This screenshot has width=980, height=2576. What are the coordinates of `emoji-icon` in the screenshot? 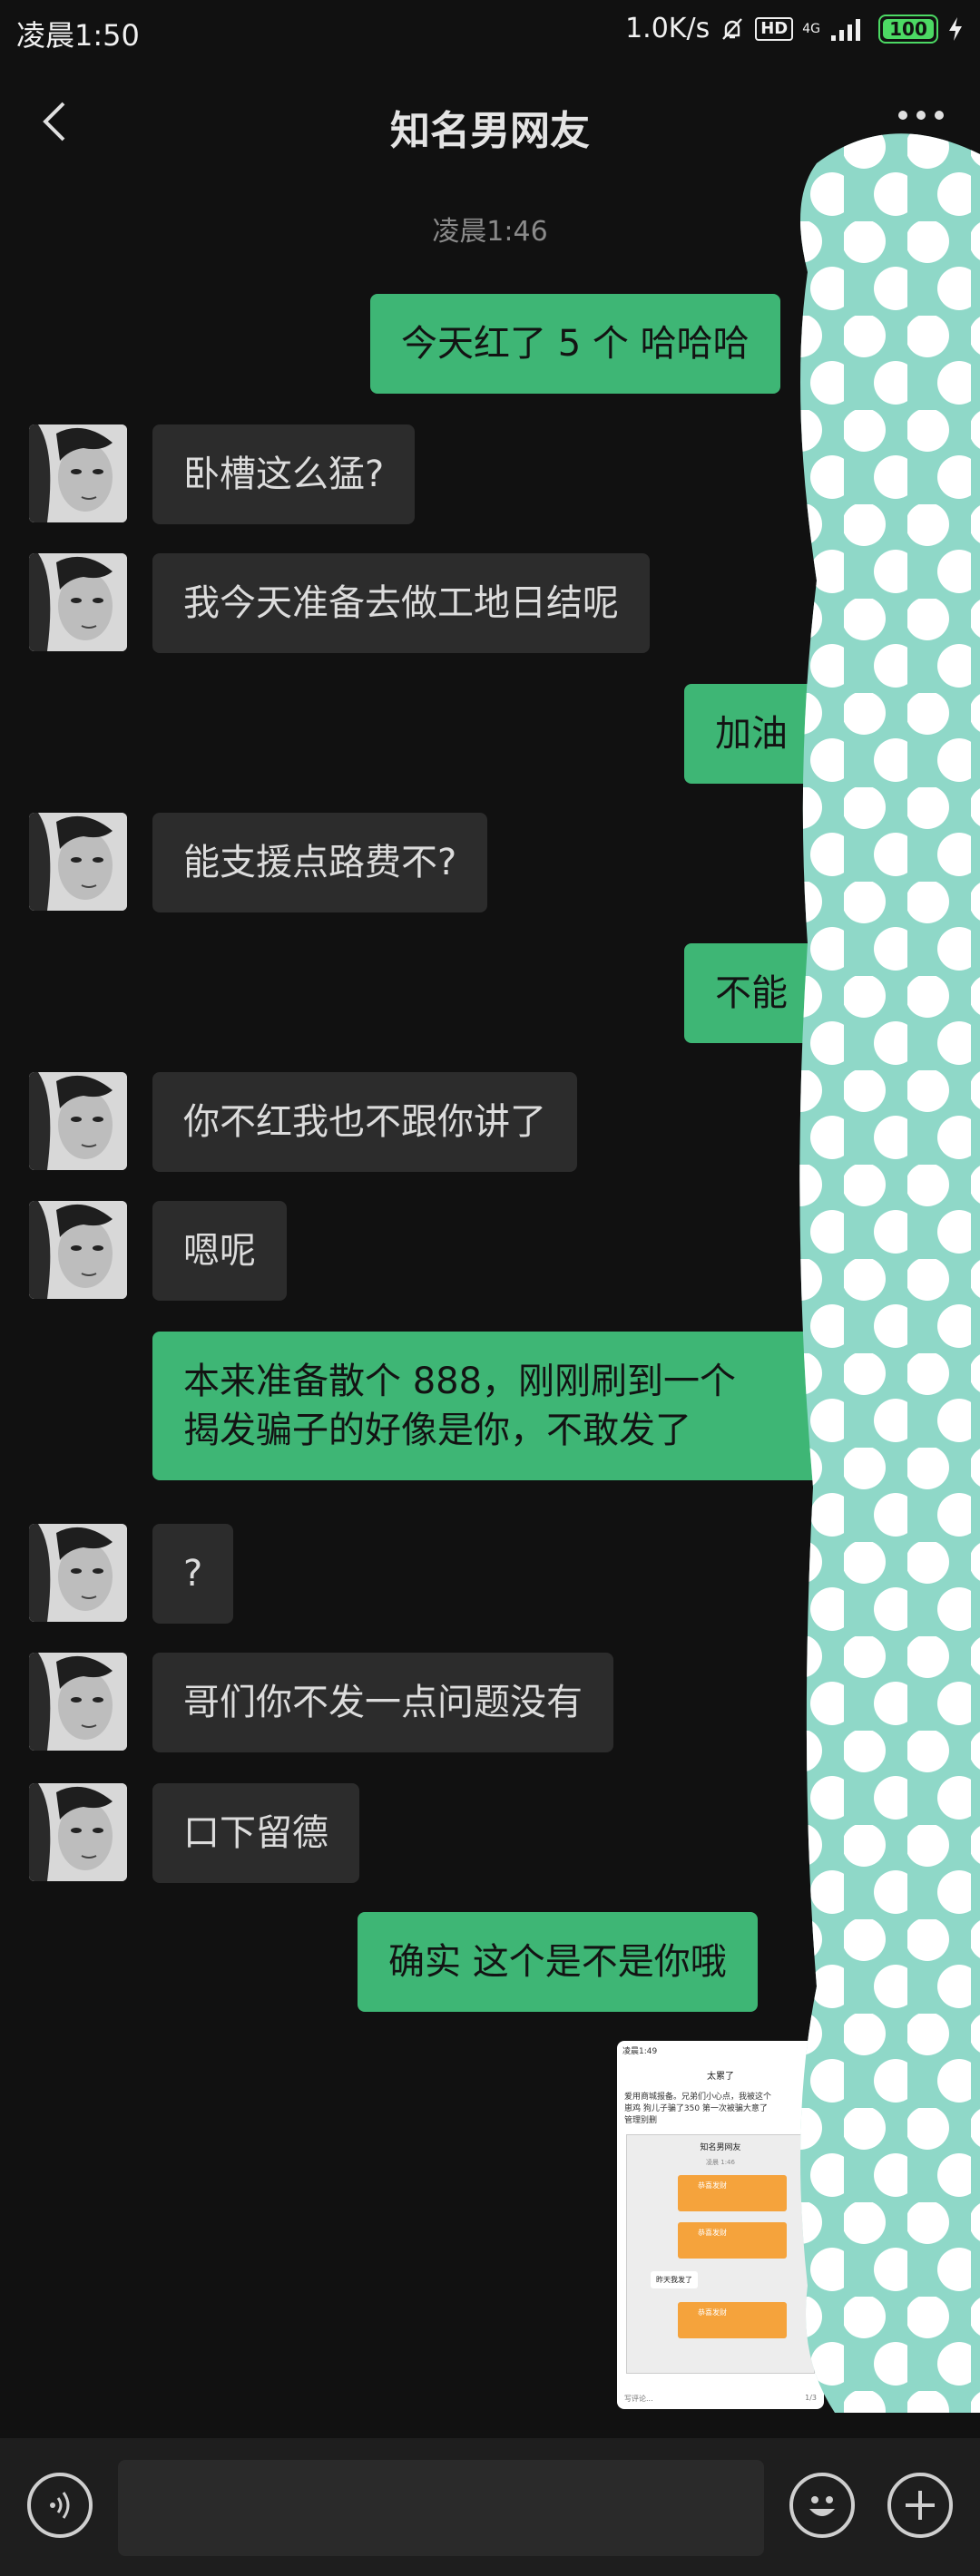 It's located at (822, 2505).